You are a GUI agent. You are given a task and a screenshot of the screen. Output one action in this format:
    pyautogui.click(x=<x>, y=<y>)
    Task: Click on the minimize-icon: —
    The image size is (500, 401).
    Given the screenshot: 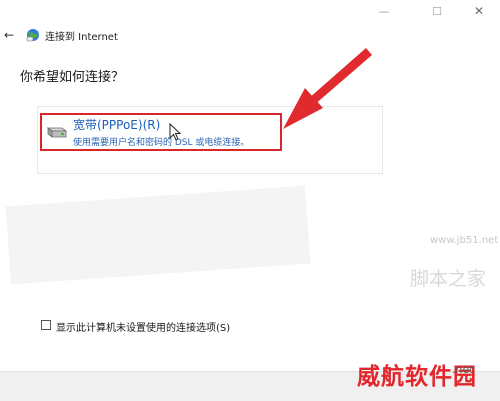 What is the action you would take?
    pyautogui.click(x=384, y=11)
    